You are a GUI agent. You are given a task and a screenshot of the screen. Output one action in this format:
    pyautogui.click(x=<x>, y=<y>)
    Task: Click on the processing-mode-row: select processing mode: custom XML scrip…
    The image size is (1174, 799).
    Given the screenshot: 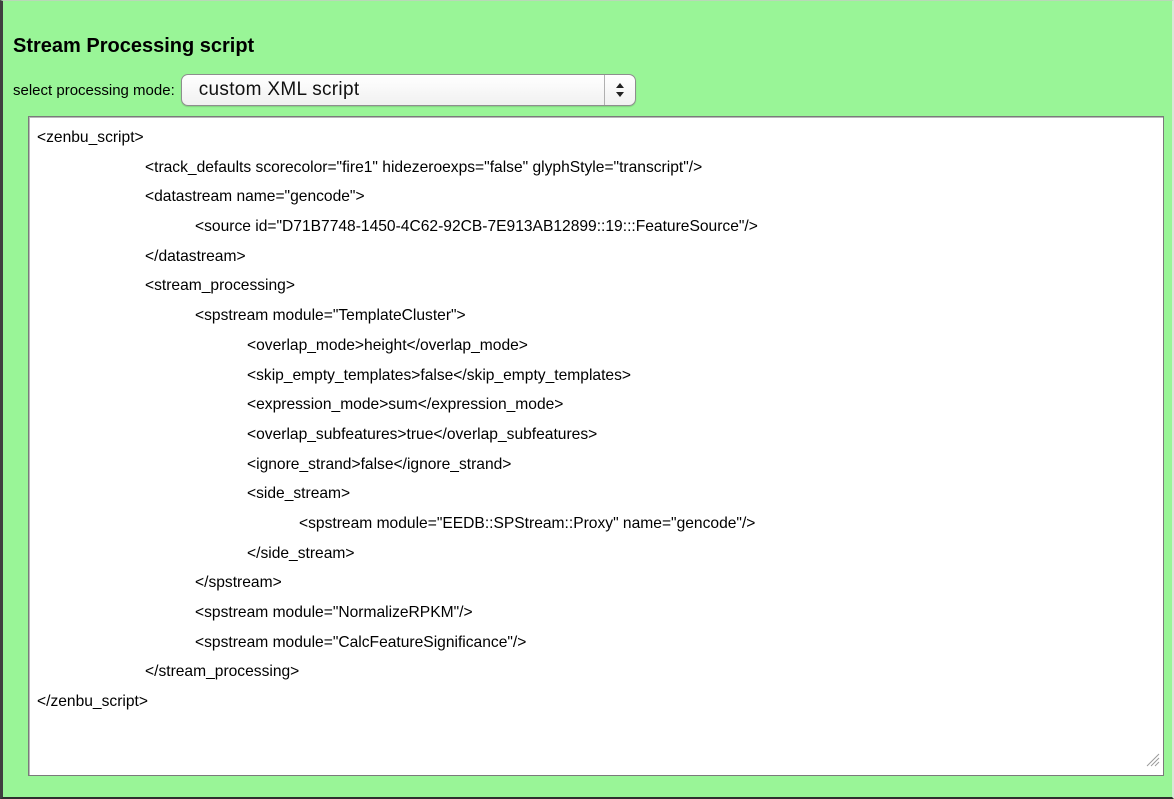 What is the action you would take?
    pyautogui.click(x=324, y=90)
    